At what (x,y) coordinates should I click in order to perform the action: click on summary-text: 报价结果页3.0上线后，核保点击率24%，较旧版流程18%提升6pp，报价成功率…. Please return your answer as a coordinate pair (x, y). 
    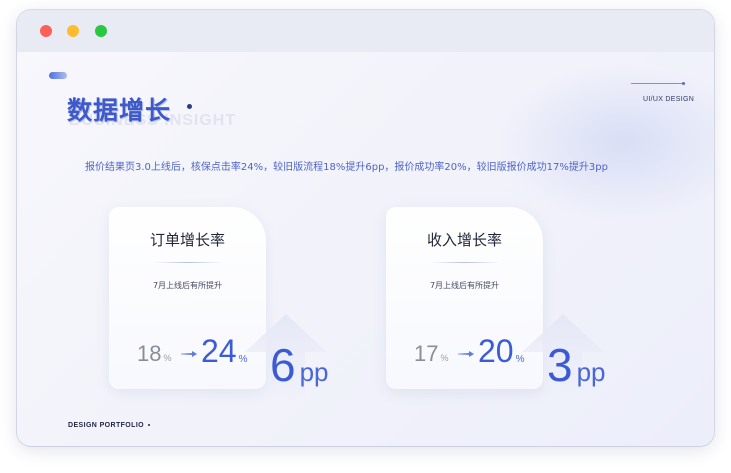
    Looking at the image, I should click on (346, 167).